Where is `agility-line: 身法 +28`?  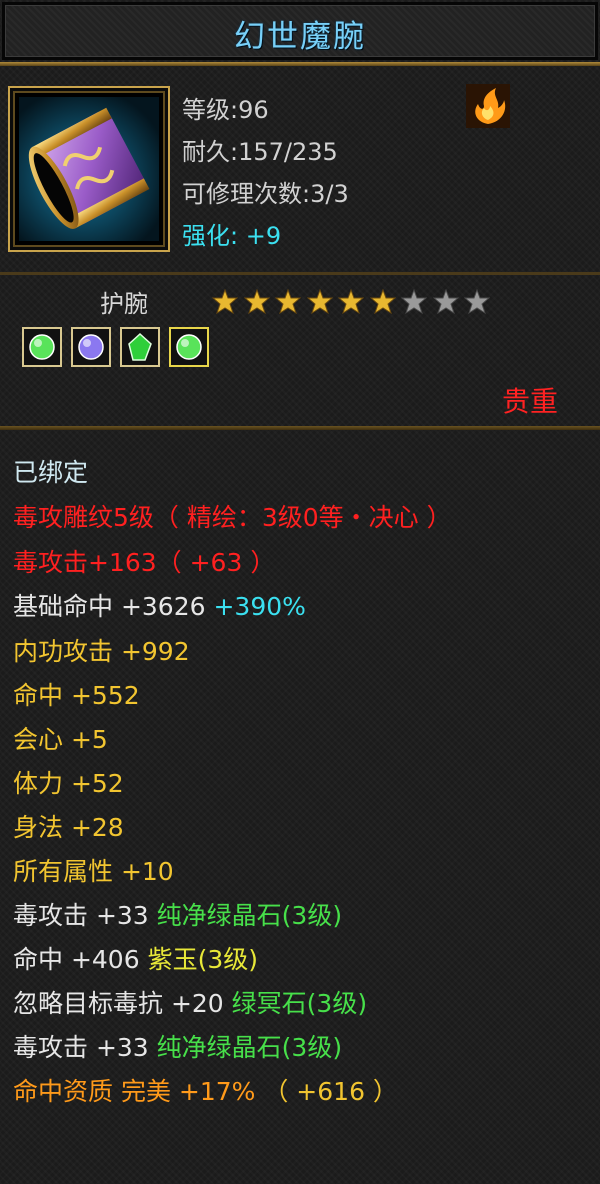
agility-line: 身法 +28 is located at coordinates (68, 827).